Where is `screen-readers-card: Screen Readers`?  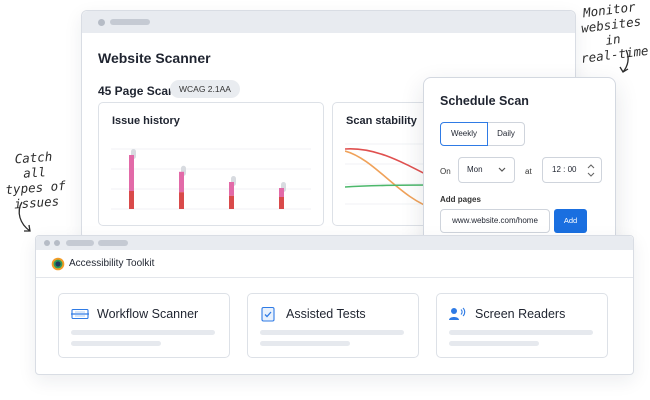 screen-readers-card: Screen Readers is located at coordinates (522, 325).